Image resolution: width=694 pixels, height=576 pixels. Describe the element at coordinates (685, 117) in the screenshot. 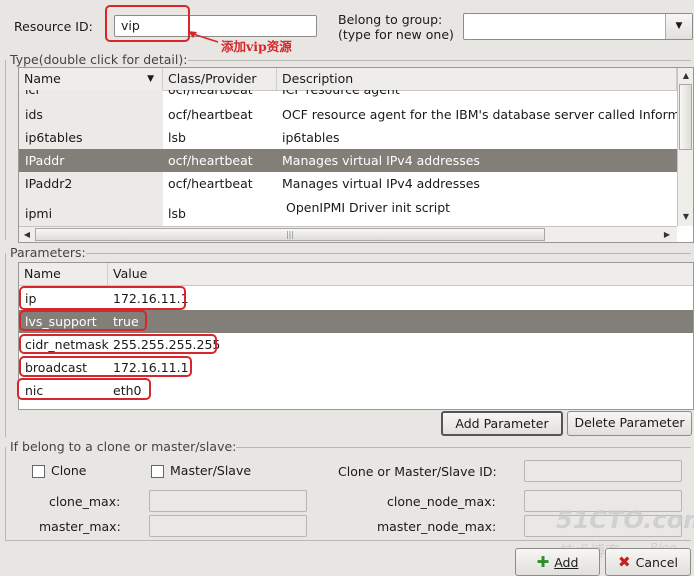

I see `vscroll-thumb` at that location.